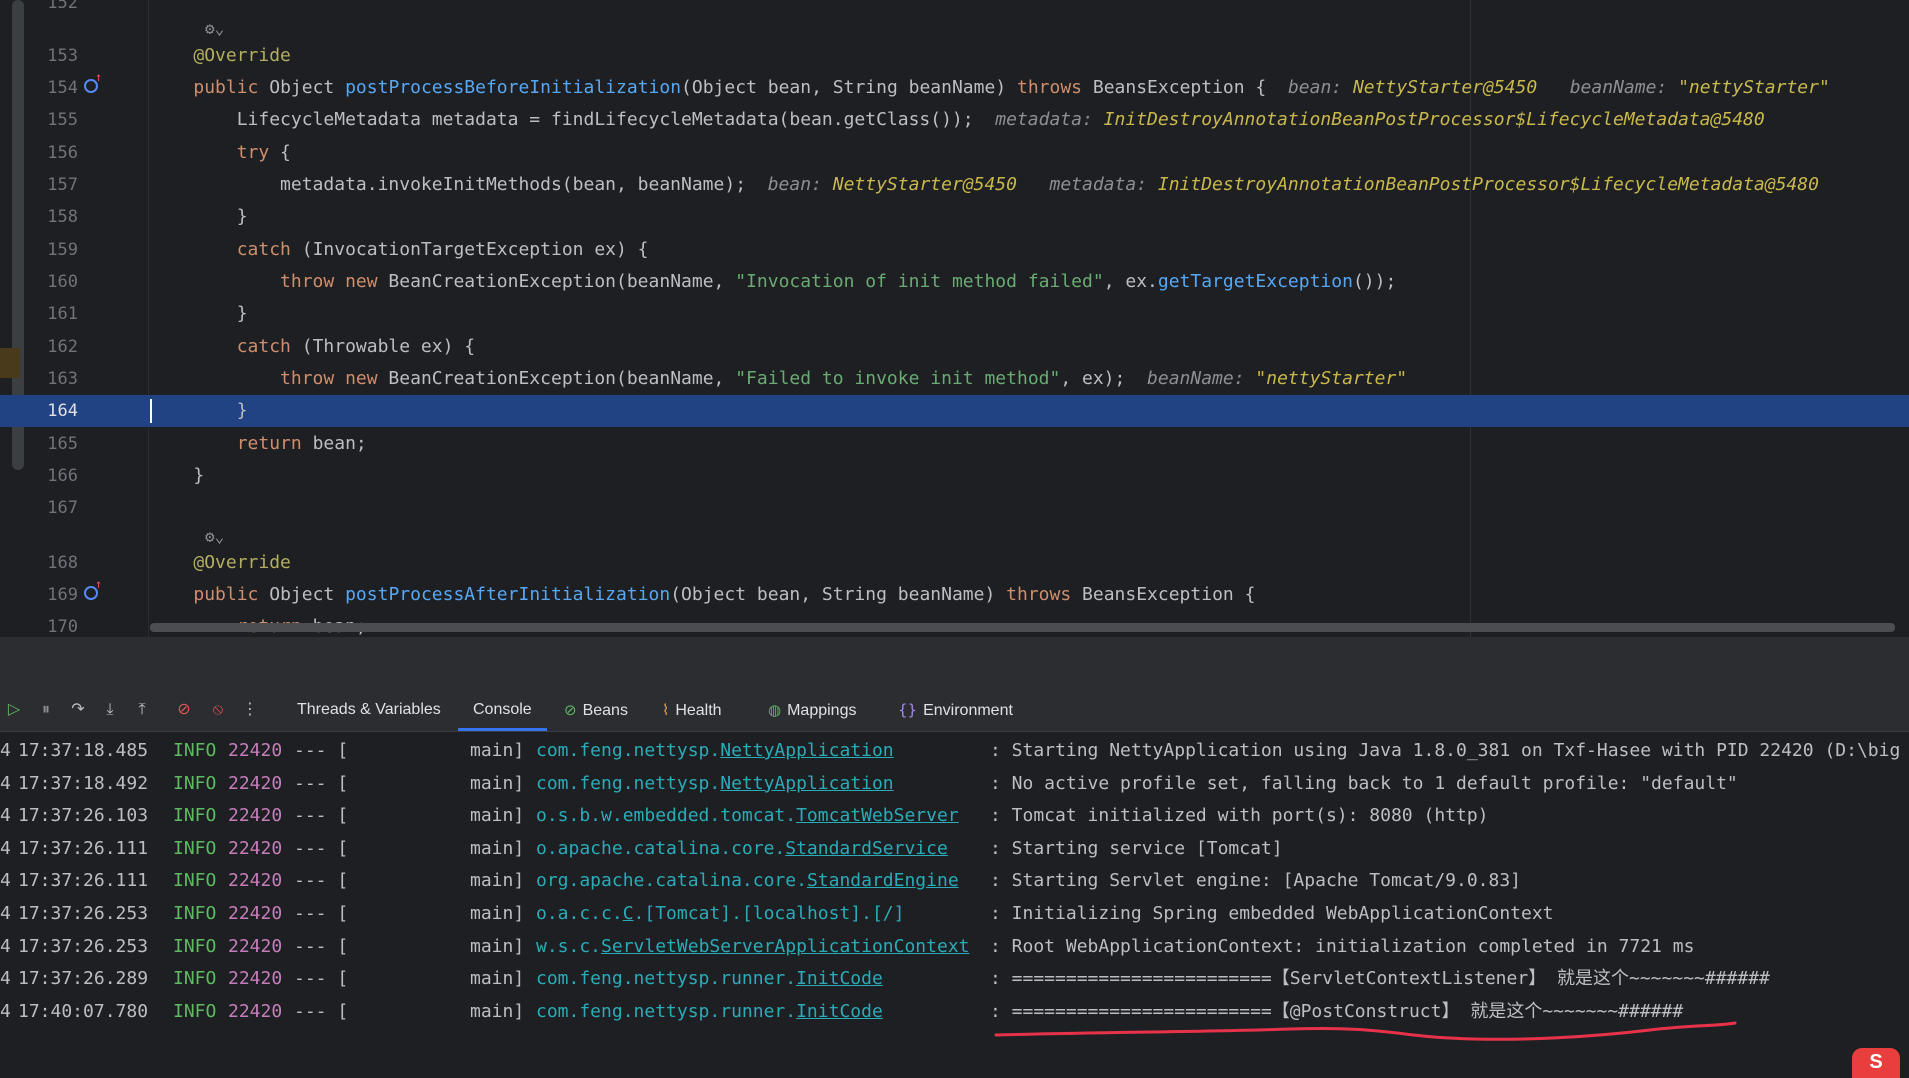  I want to click on line-number: 159, so click(53, 250).